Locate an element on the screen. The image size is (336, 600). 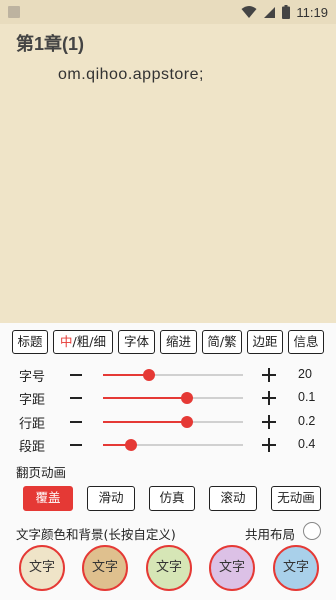
cell-signal-icon is located at coordinates (270, 12).